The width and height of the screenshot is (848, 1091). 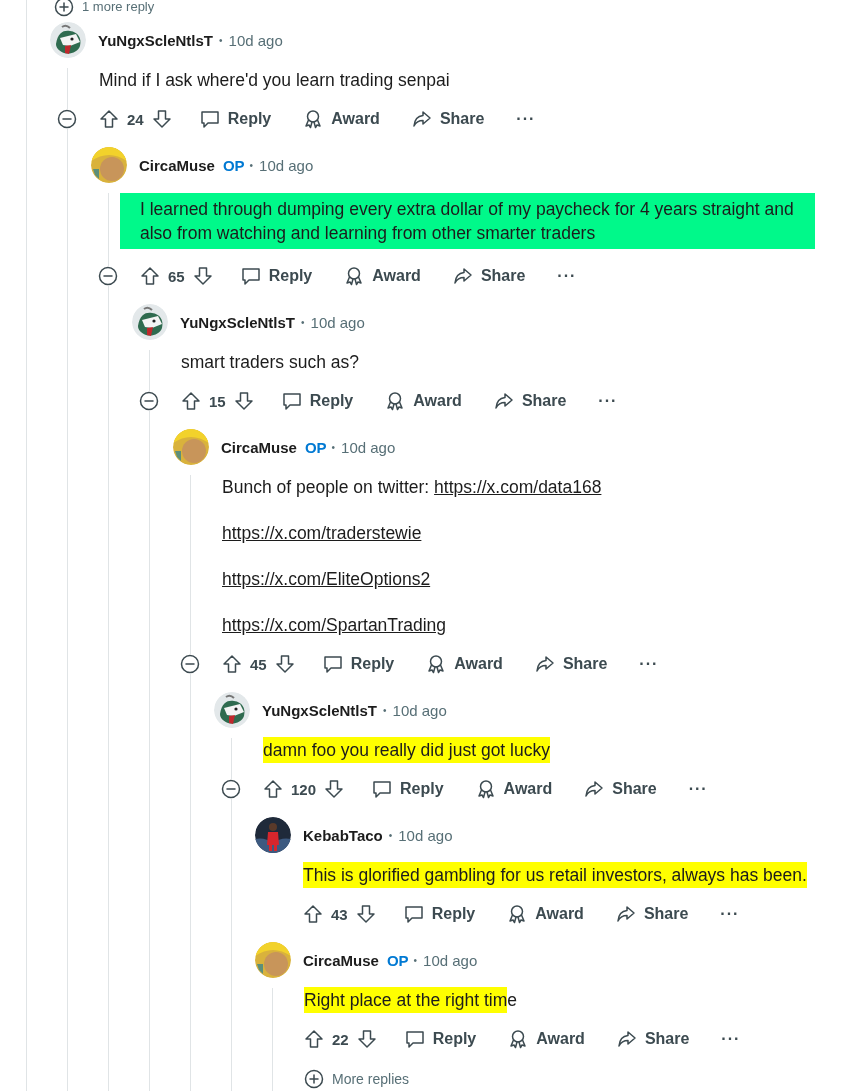 I want to click on comment-text: Mind if I ask where'd you learn trading senpai, so click(x=275, y=80).